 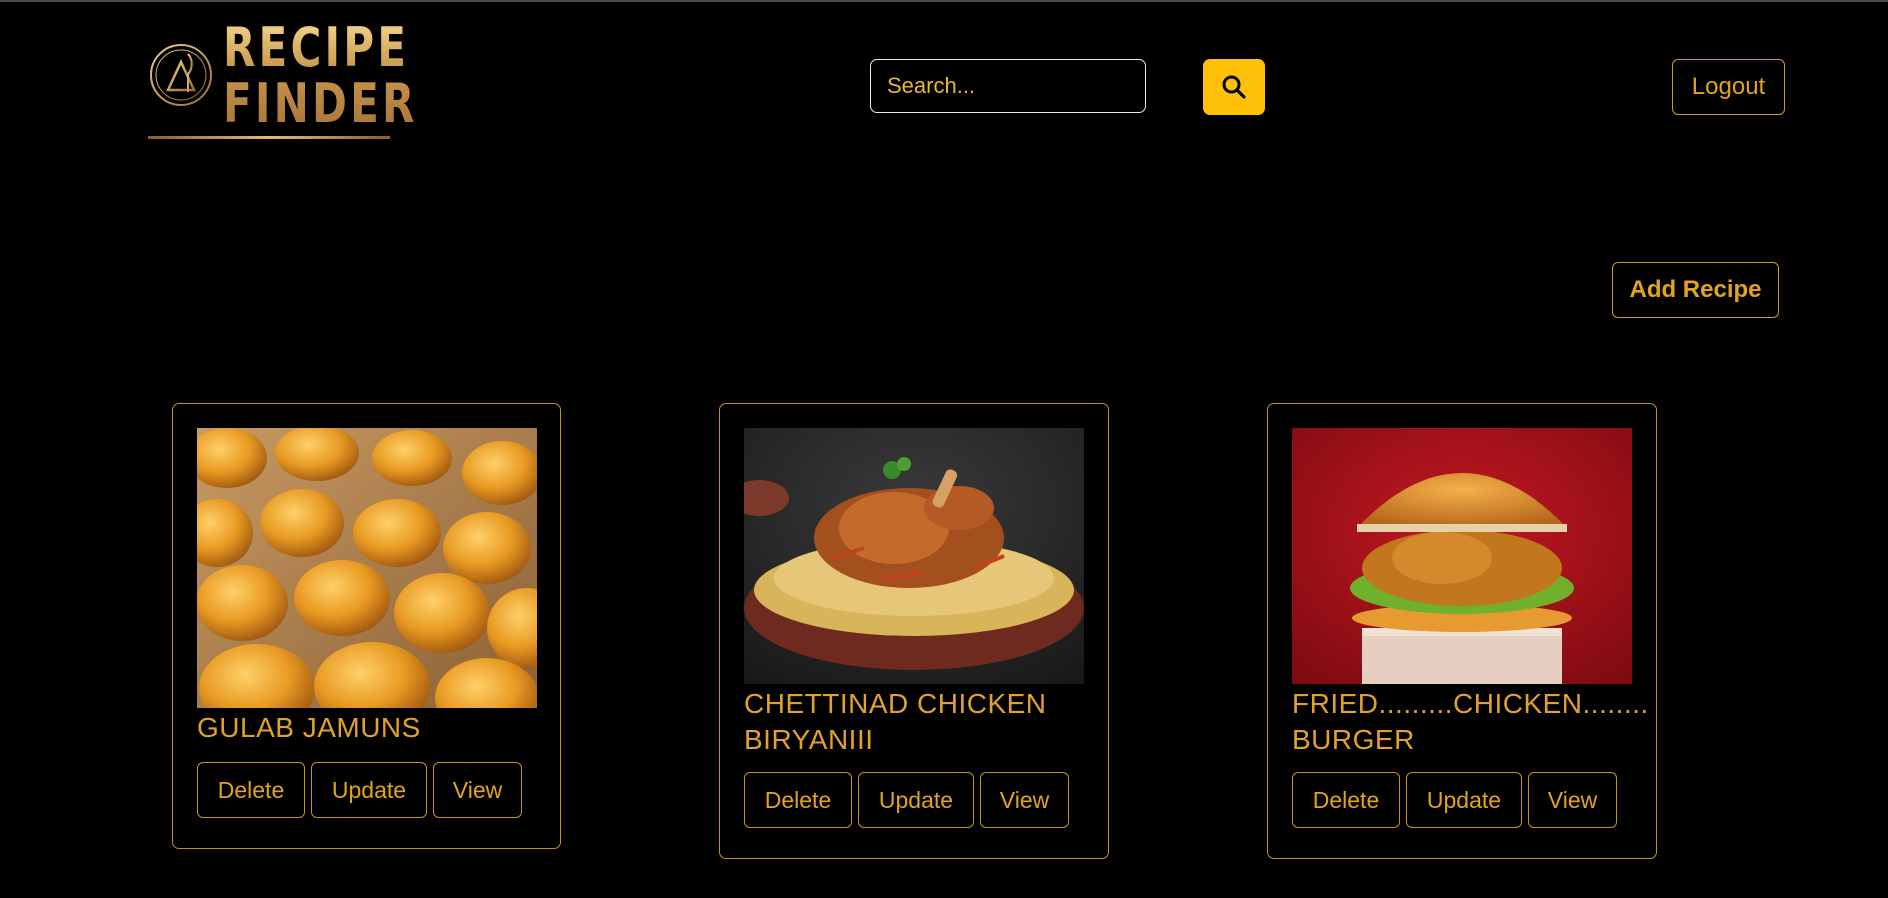 I want to click on search-icon, so click(x=1234, y=87).